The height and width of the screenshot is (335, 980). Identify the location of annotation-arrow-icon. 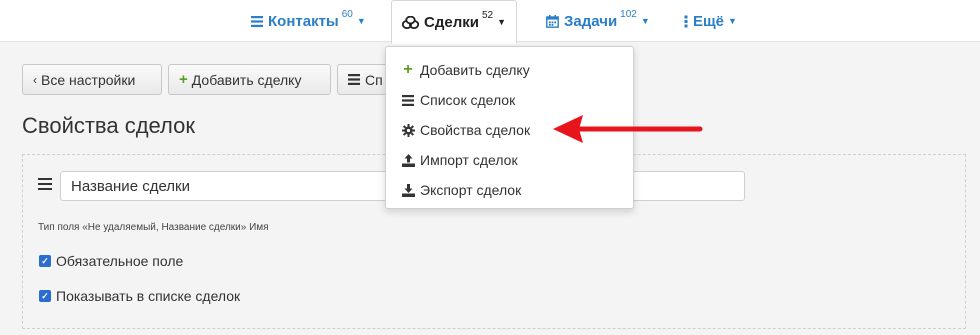
(628, 129).